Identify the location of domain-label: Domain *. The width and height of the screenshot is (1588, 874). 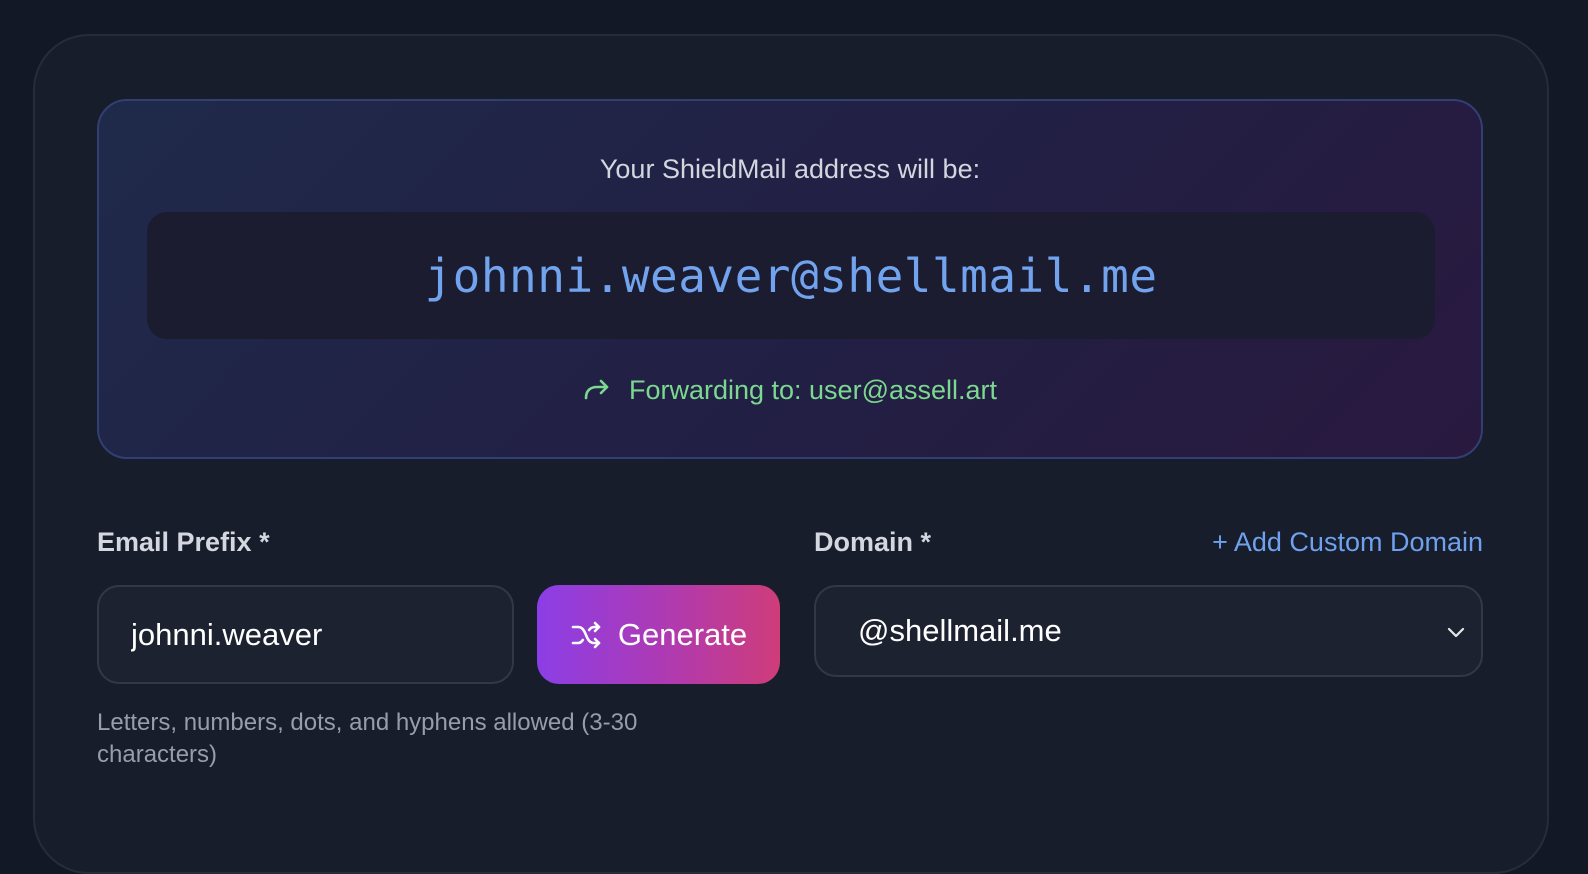
(873, 542).